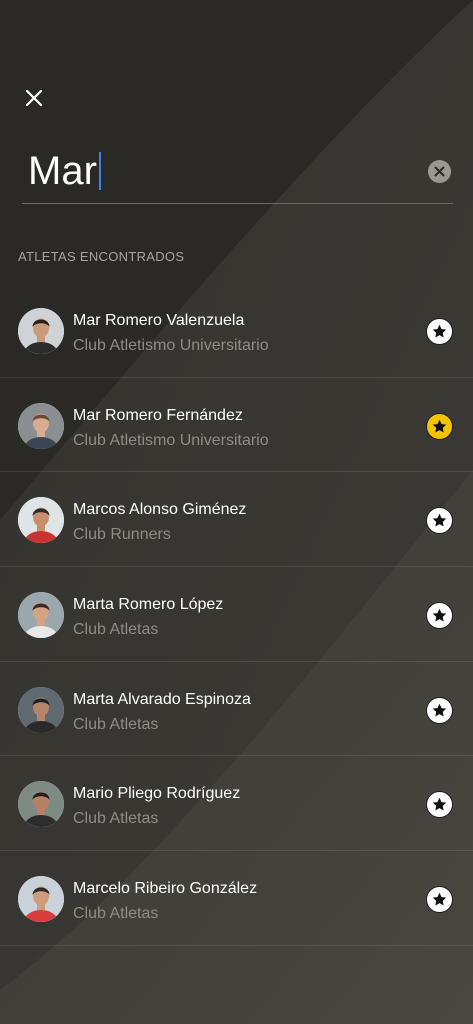 The height and width of the screenshot is (1024, 473). I want to click on text-caret, so click(99, 171).